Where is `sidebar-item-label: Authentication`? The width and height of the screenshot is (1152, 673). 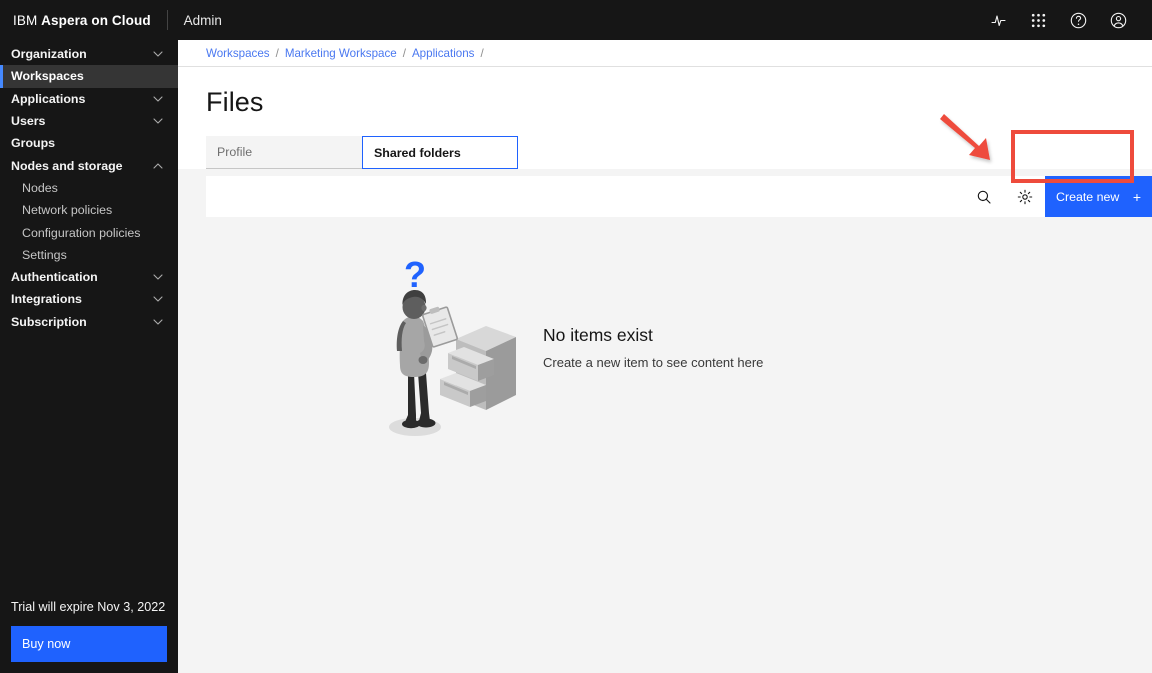 sidebar-item-label: Authentication is located at coordinates (54, 277).